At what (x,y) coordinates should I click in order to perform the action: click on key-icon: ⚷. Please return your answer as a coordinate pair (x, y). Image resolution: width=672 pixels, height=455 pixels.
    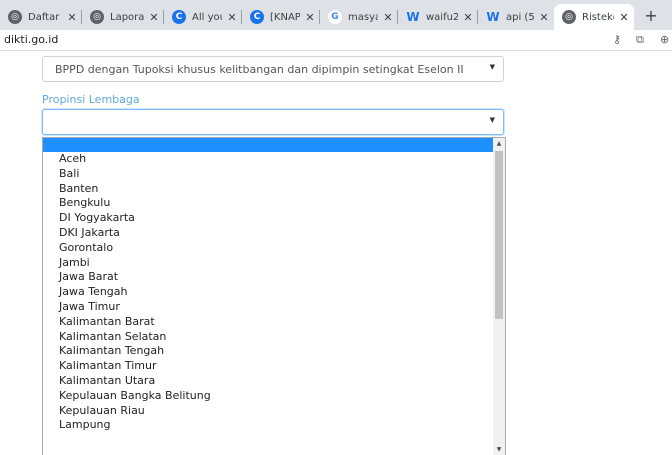
    Looking at the image, I should click on (617, 39).